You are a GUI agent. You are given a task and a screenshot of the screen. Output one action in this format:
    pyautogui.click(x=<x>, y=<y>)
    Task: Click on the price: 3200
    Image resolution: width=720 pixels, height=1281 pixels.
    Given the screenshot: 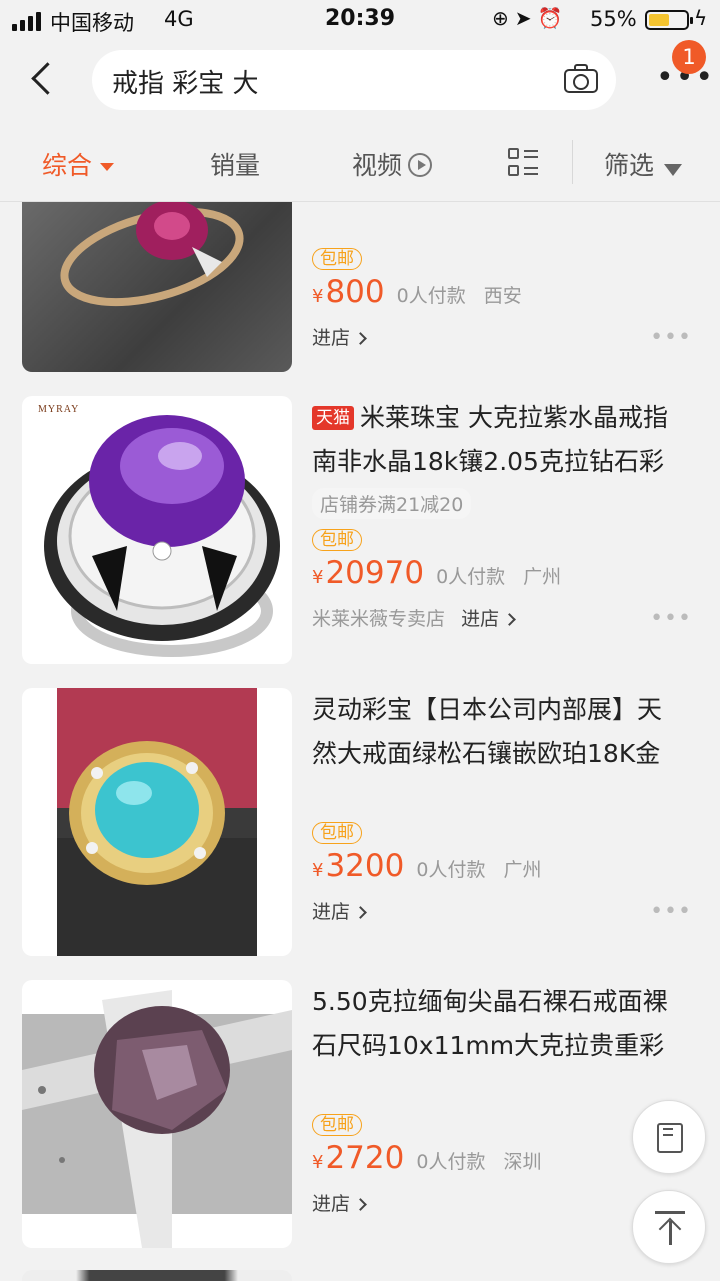 What is the action you would take?
    pyautogui.click(x=365, y=866)
    